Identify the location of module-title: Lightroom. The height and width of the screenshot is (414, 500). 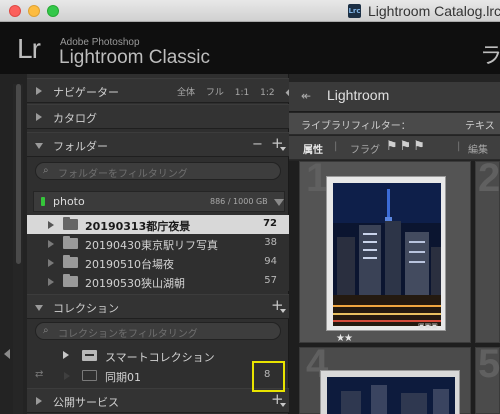
(358, 95).